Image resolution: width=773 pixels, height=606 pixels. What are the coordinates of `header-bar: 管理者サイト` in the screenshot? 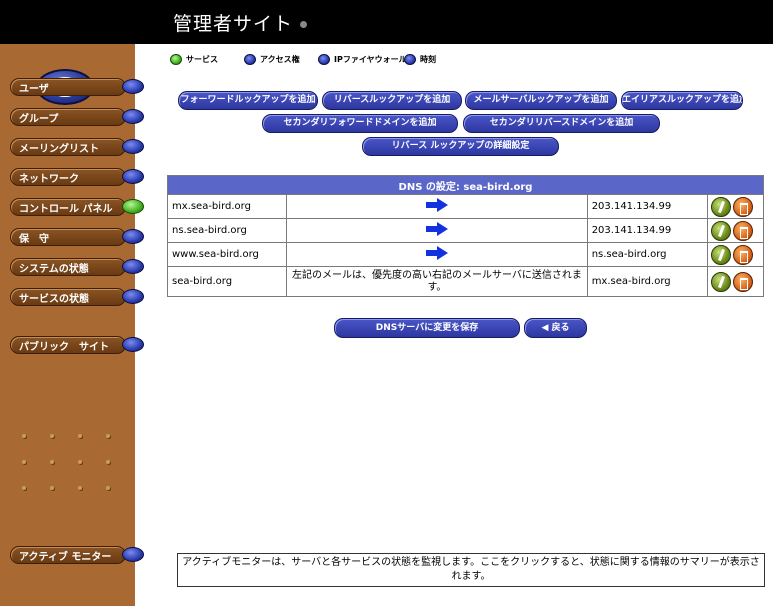 It's located at (454, 22).